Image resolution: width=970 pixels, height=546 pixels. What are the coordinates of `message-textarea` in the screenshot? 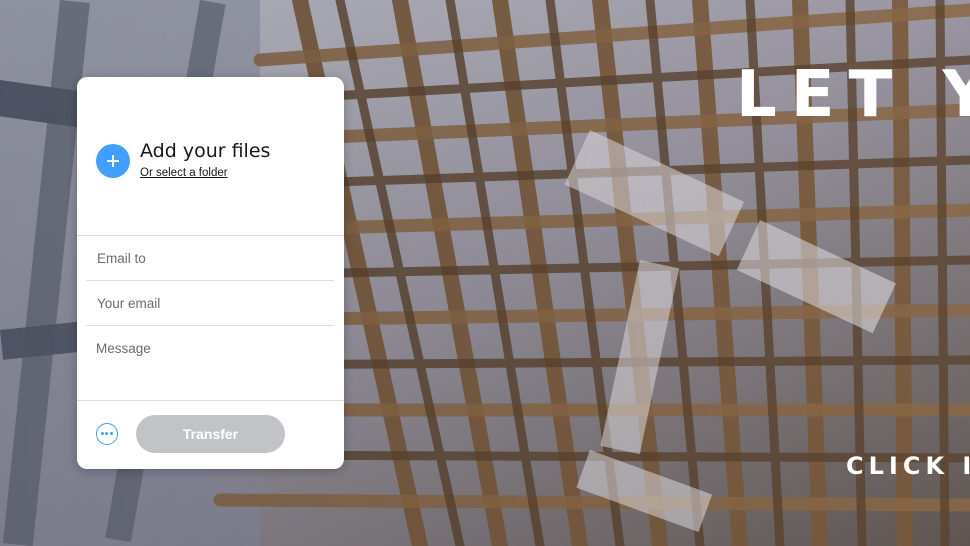 It's located at (216, 366).